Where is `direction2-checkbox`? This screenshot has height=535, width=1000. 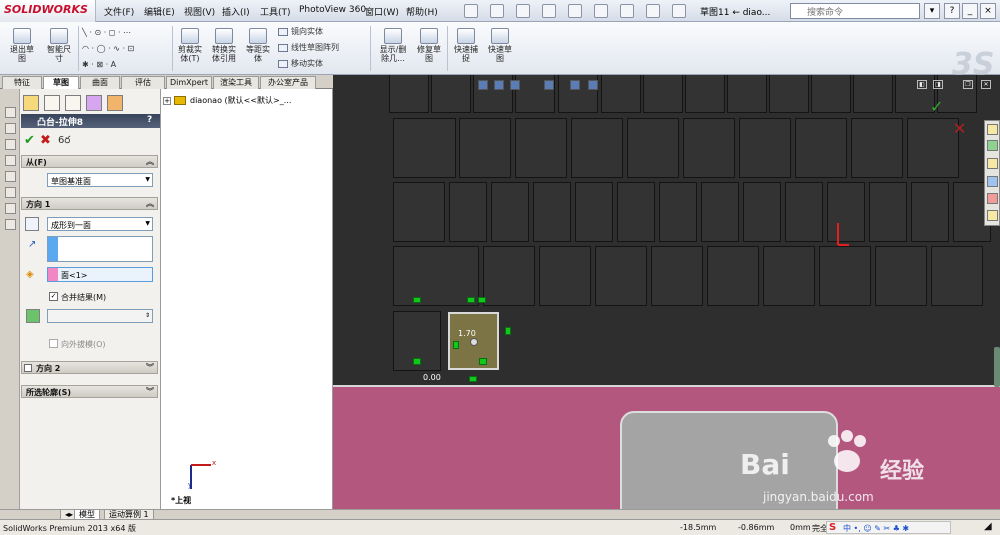
direction2-checkbox is located at coordinates (28, 368).